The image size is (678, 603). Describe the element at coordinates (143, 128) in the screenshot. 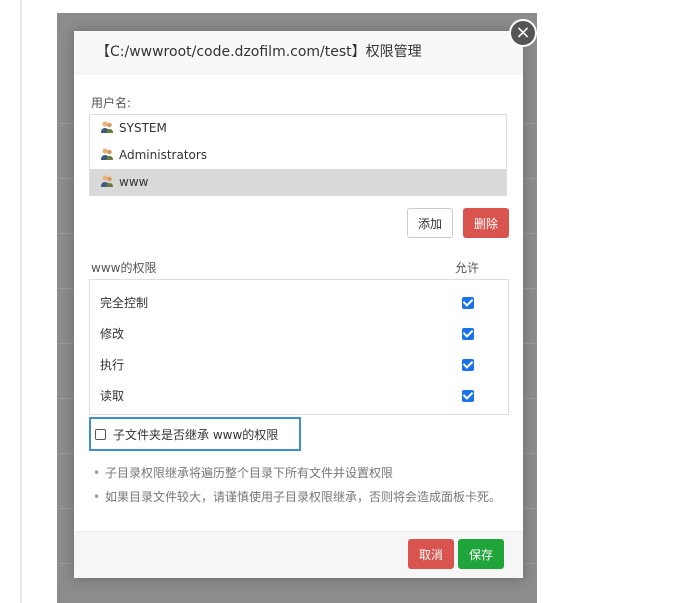

I see `user-name: SYSTEM` at that location.